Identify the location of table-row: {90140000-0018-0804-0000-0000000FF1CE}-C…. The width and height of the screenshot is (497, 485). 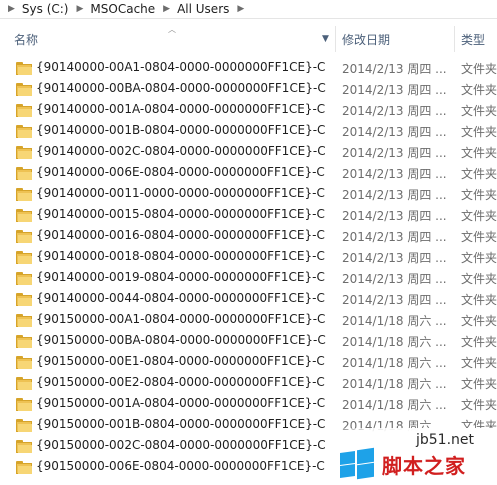
(248, 257).